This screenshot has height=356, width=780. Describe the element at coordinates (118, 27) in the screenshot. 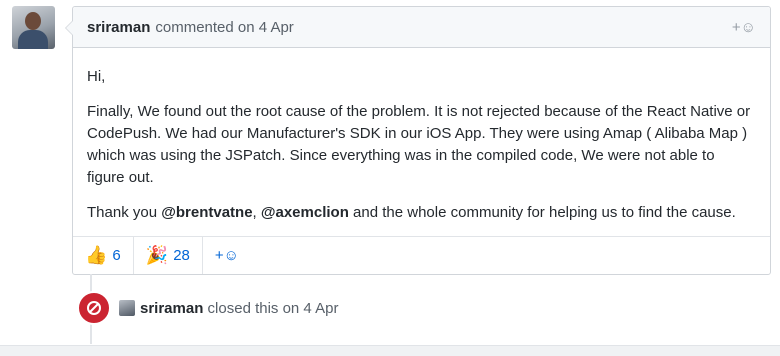

I see `comment-author: sriraman` at that location.